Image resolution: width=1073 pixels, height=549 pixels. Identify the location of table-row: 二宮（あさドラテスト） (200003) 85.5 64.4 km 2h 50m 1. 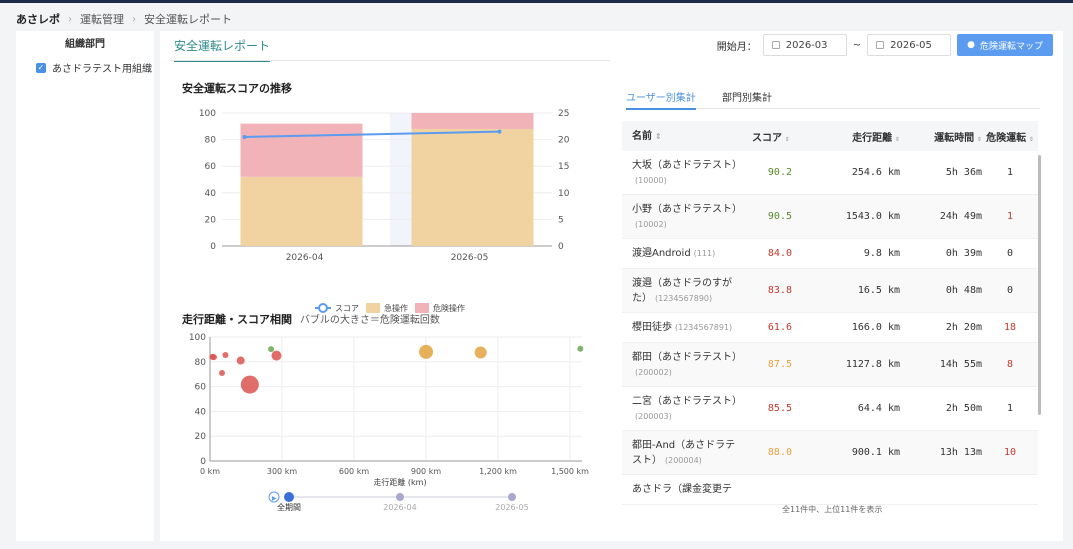
(830, 409).